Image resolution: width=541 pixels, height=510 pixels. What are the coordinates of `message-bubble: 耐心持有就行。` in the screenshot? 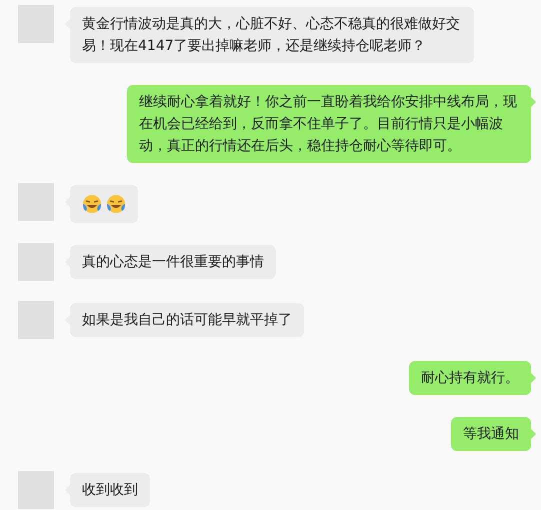 It's located at (470, 378).